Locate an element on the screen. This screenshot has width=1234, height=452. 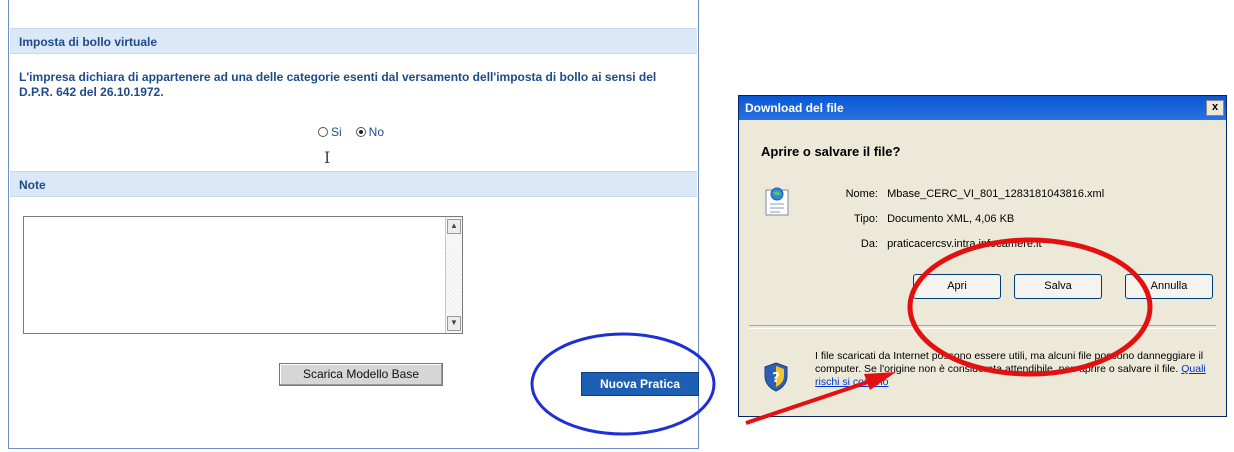
note-textarea: ▲ ▼ is located at coordinates (243, 275).